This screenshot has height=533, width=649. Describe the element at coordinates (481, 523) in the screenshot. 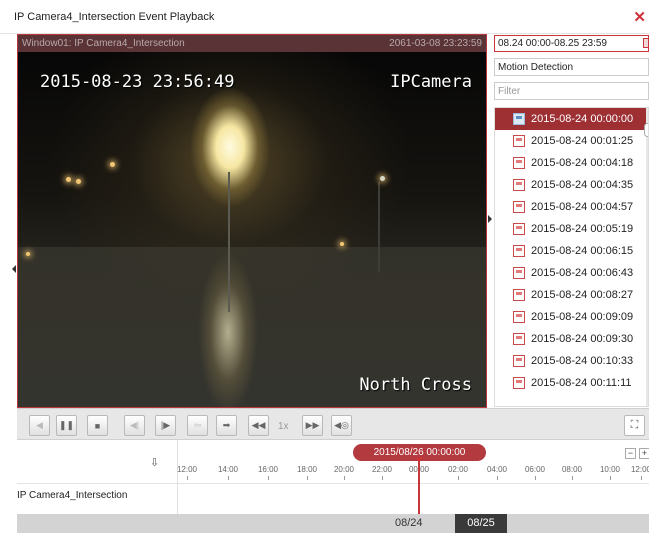

I see `date-tab-current: 08/25` at that location.